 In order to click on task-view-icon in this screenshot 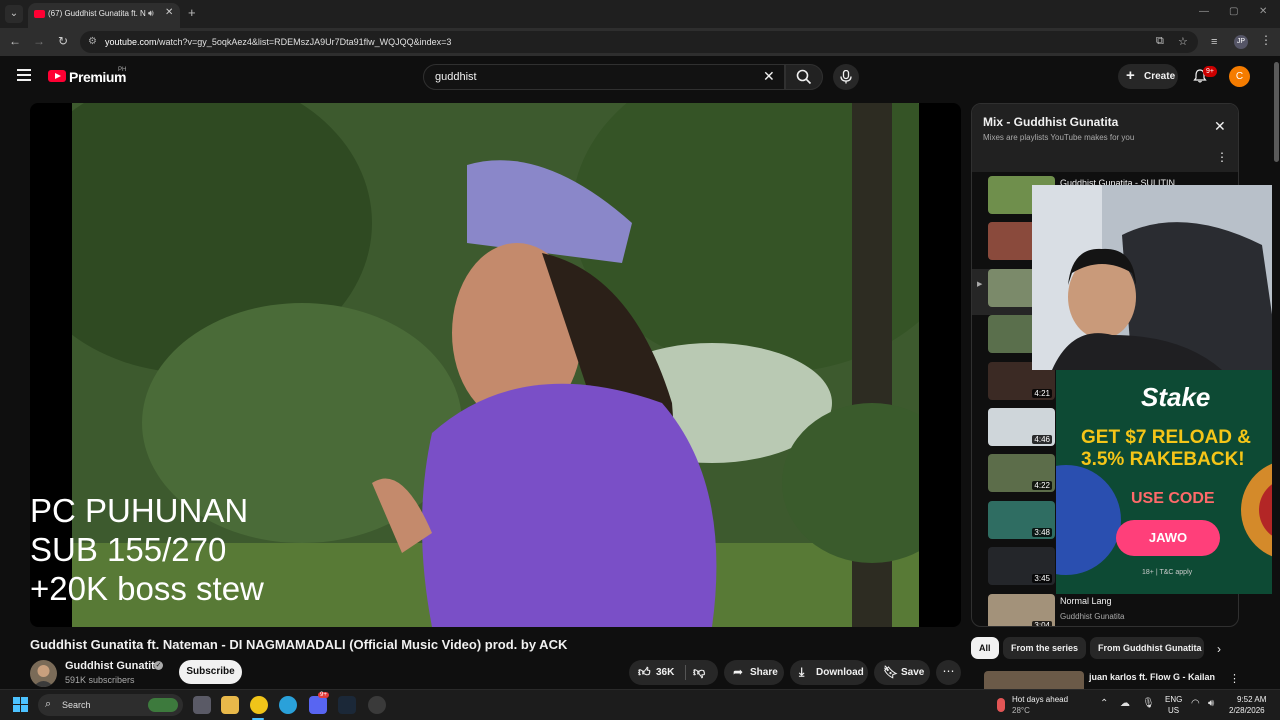, I will do `click(202, 705)`.